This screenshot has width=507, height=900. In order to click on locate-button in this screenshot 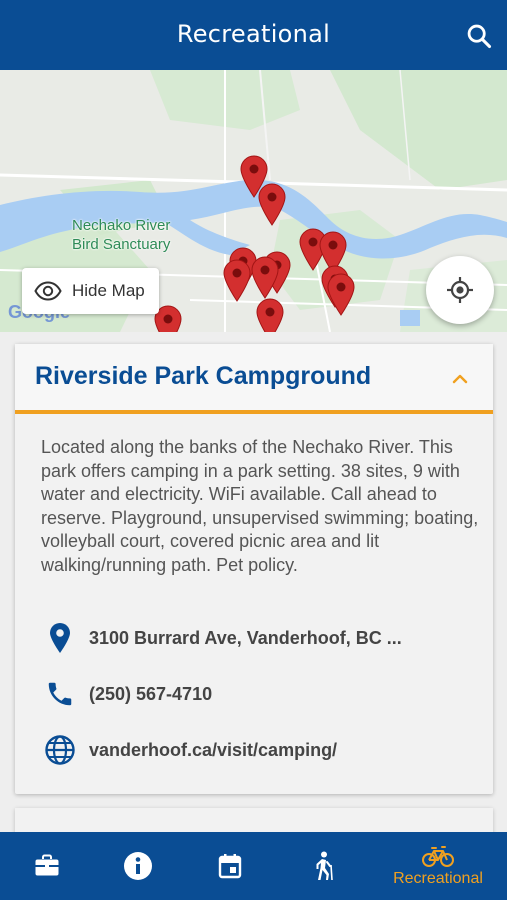, I will do `click(460, 290)`.